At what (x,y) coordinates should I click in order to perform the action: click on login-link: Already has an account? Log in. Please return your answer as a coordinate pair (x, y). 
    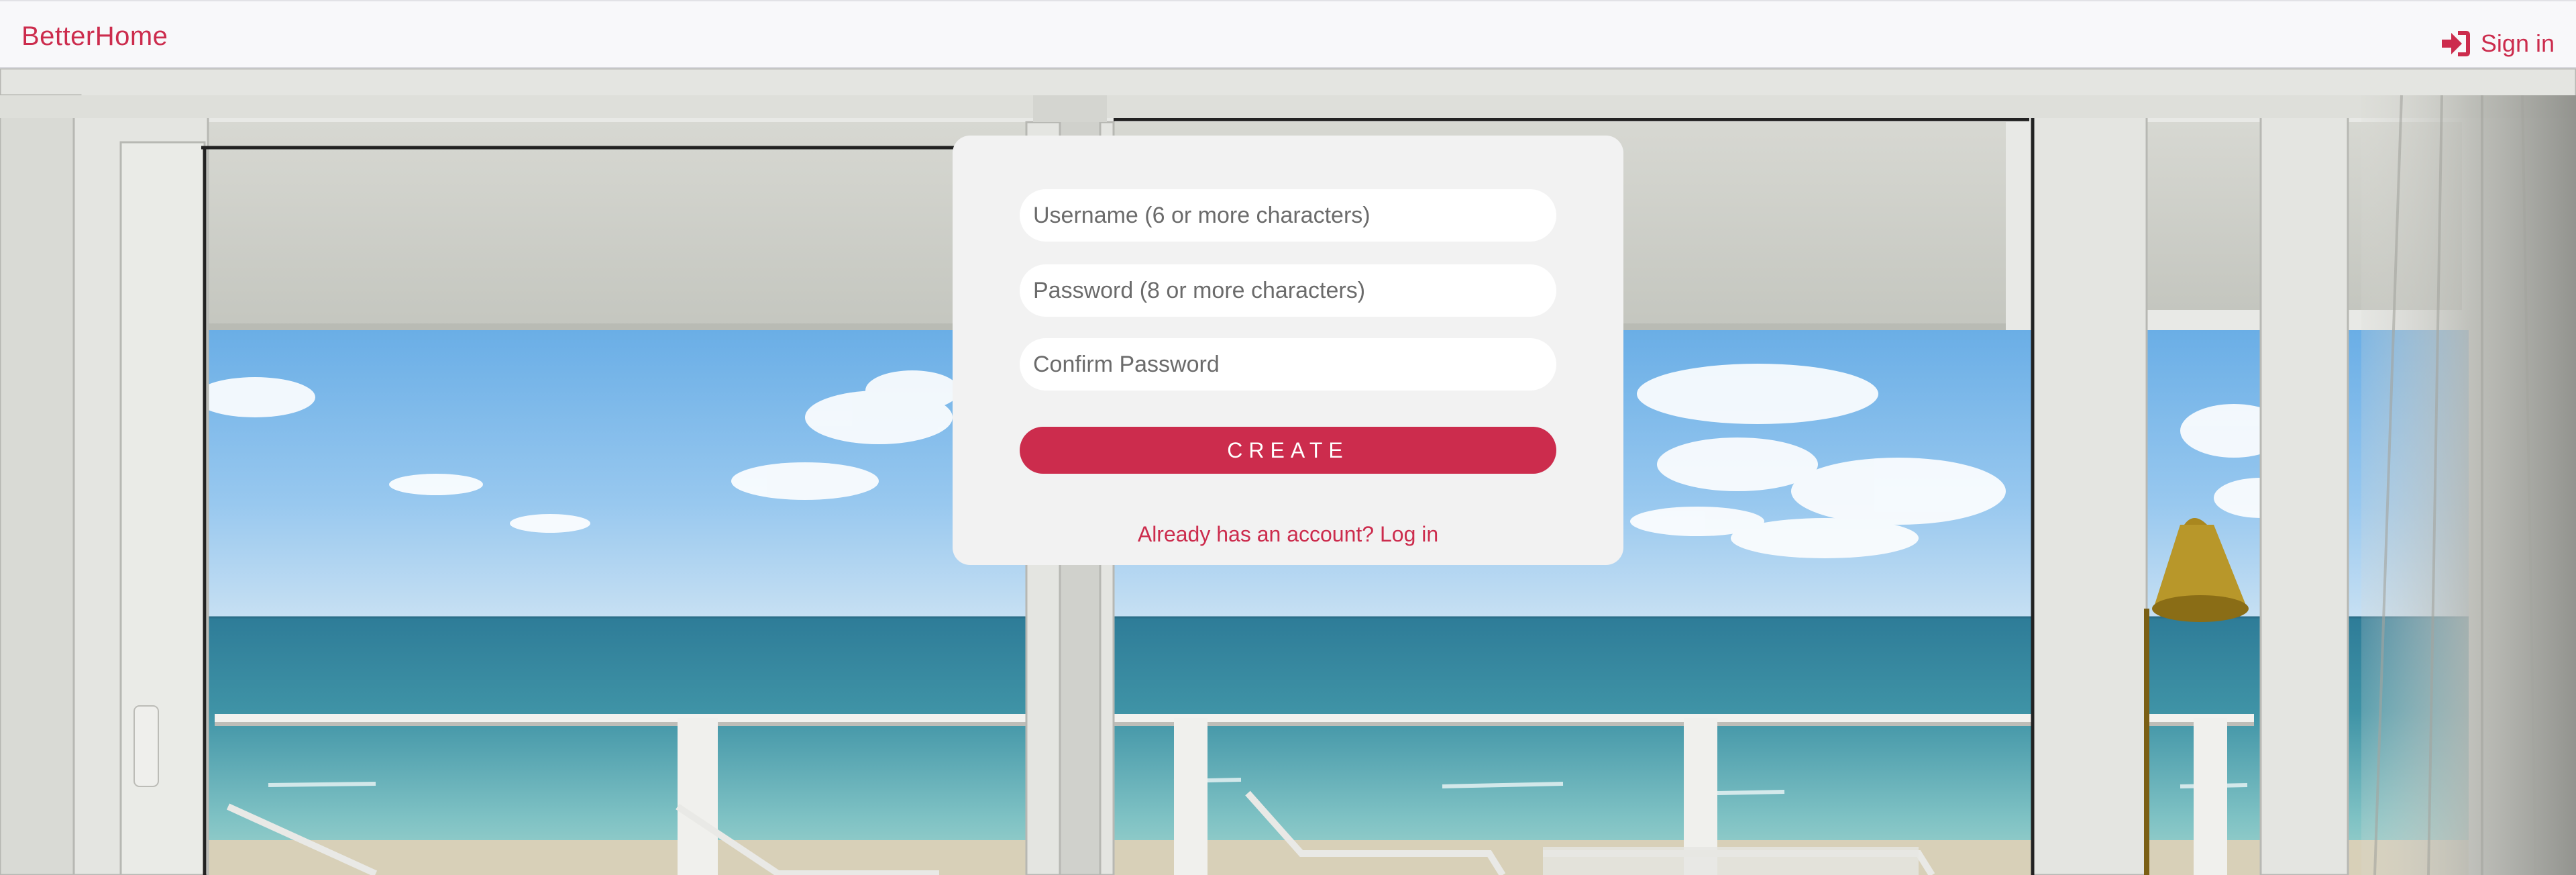
    Looking at the image, I should click on (1288, 534).